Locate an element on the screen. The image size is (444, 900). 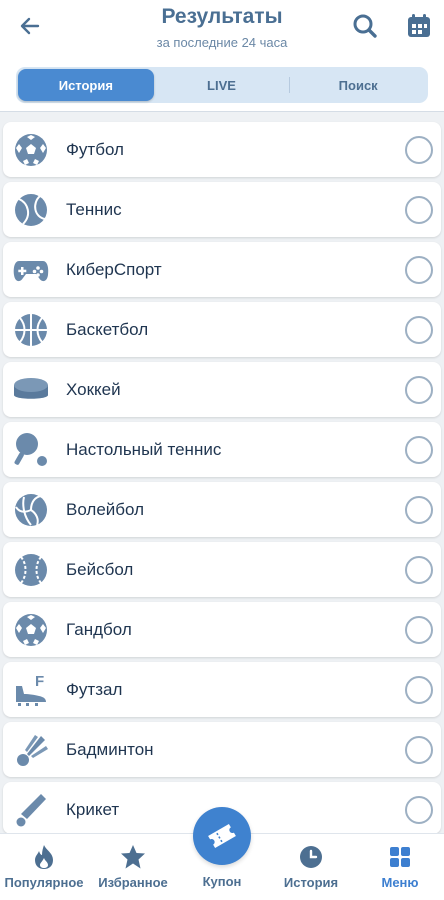
list-item-volleyball: Волейбол is located at coordinates (222, 509).